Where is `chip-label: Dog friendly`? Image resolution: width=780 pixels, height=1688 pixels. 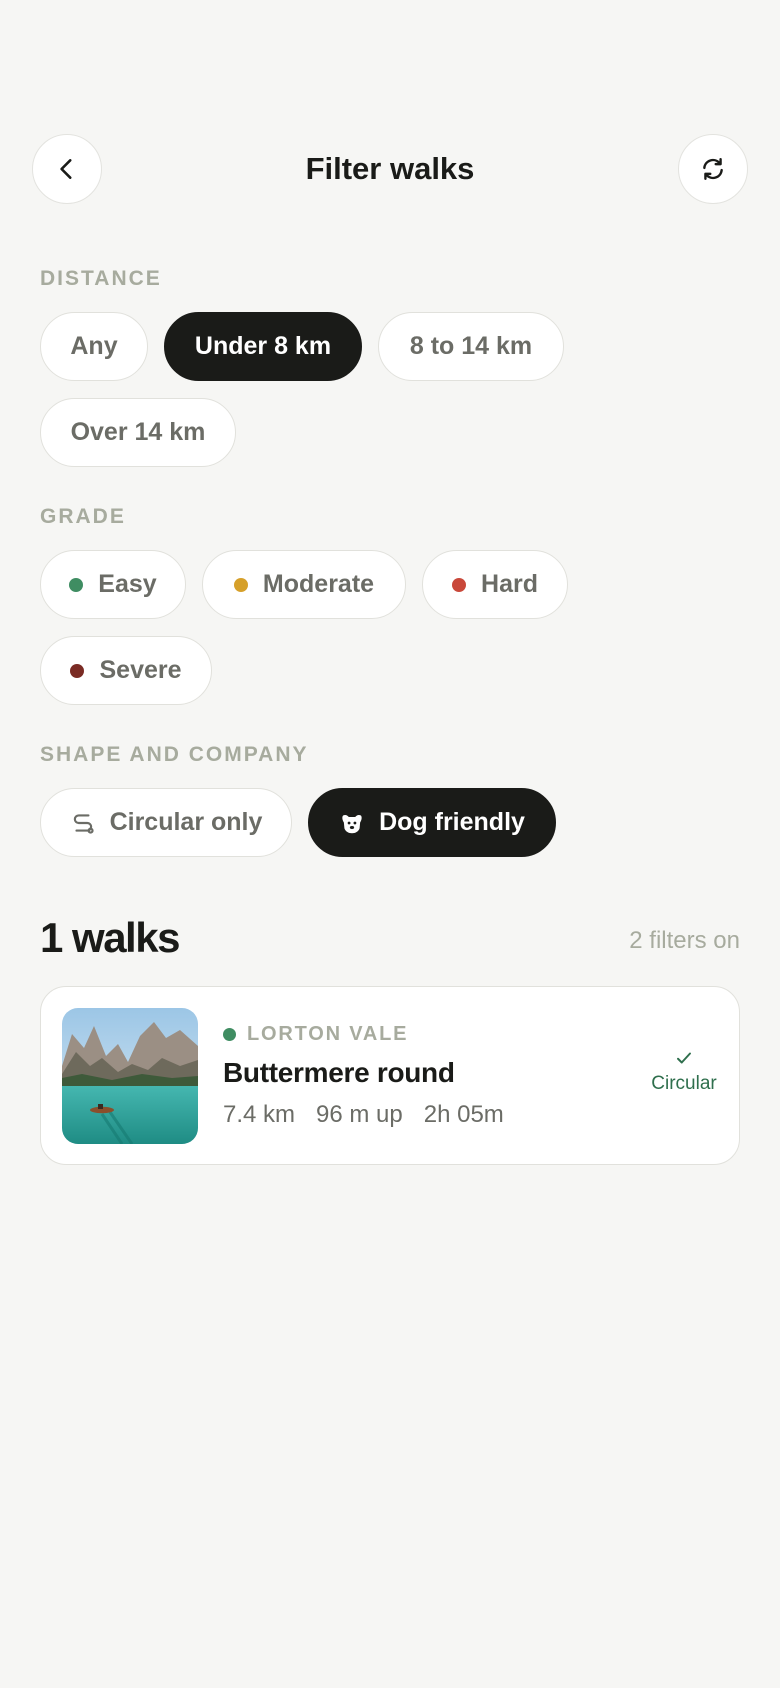
chip-label: Dog friendly is located at coordinates (452, 822).